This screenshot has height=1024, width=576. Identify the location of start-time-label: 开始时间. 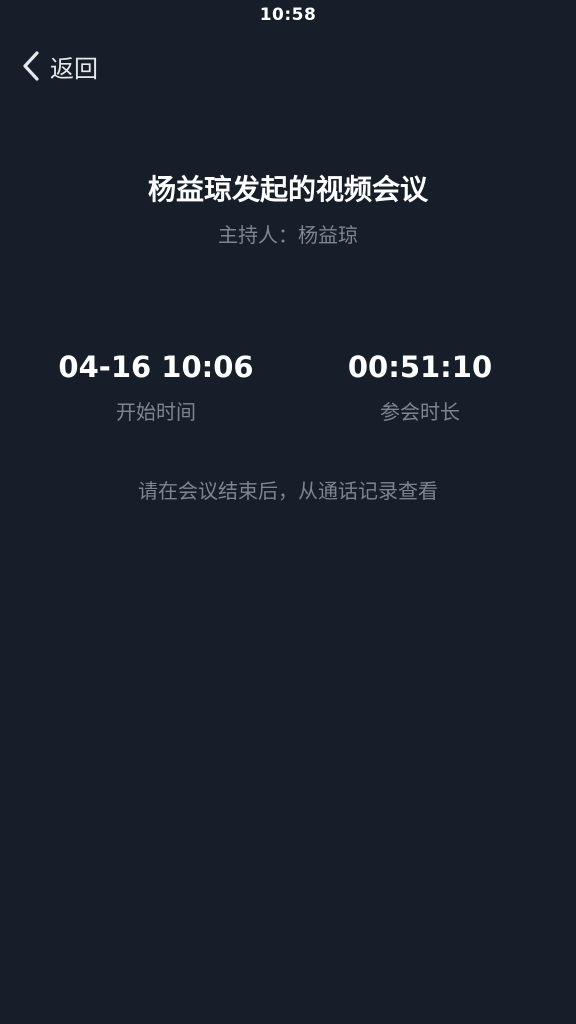
(156, 412).